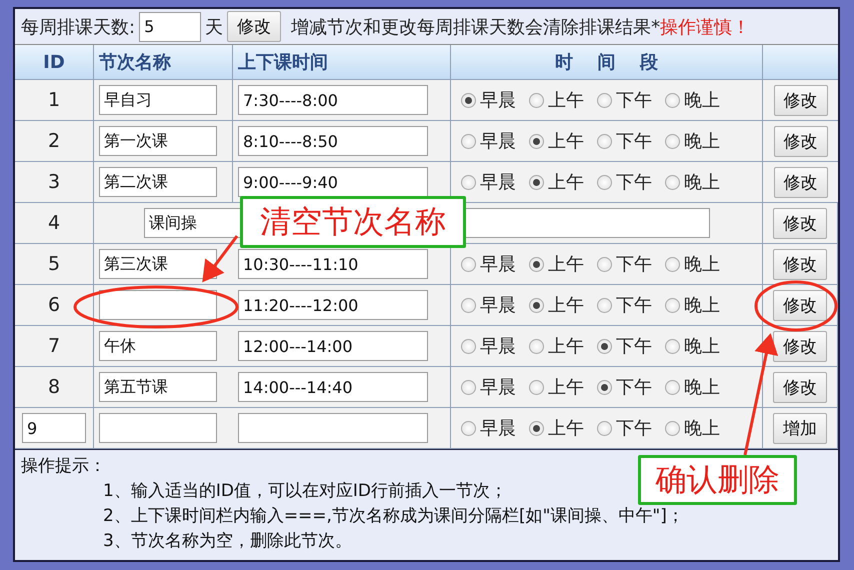 The width and height of the screenshot is (854, 570). I want to click on note-item: 3、节次名称为空，删除此节次。, so click(227, 541).